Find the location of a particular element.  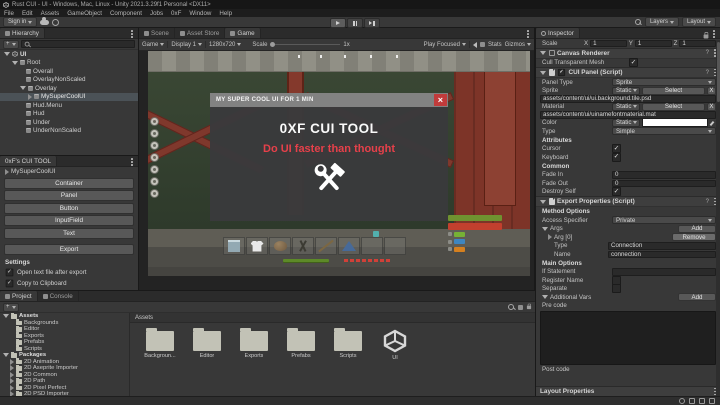

menu-gameobject: GameObject is located at coordinates (84, 13).